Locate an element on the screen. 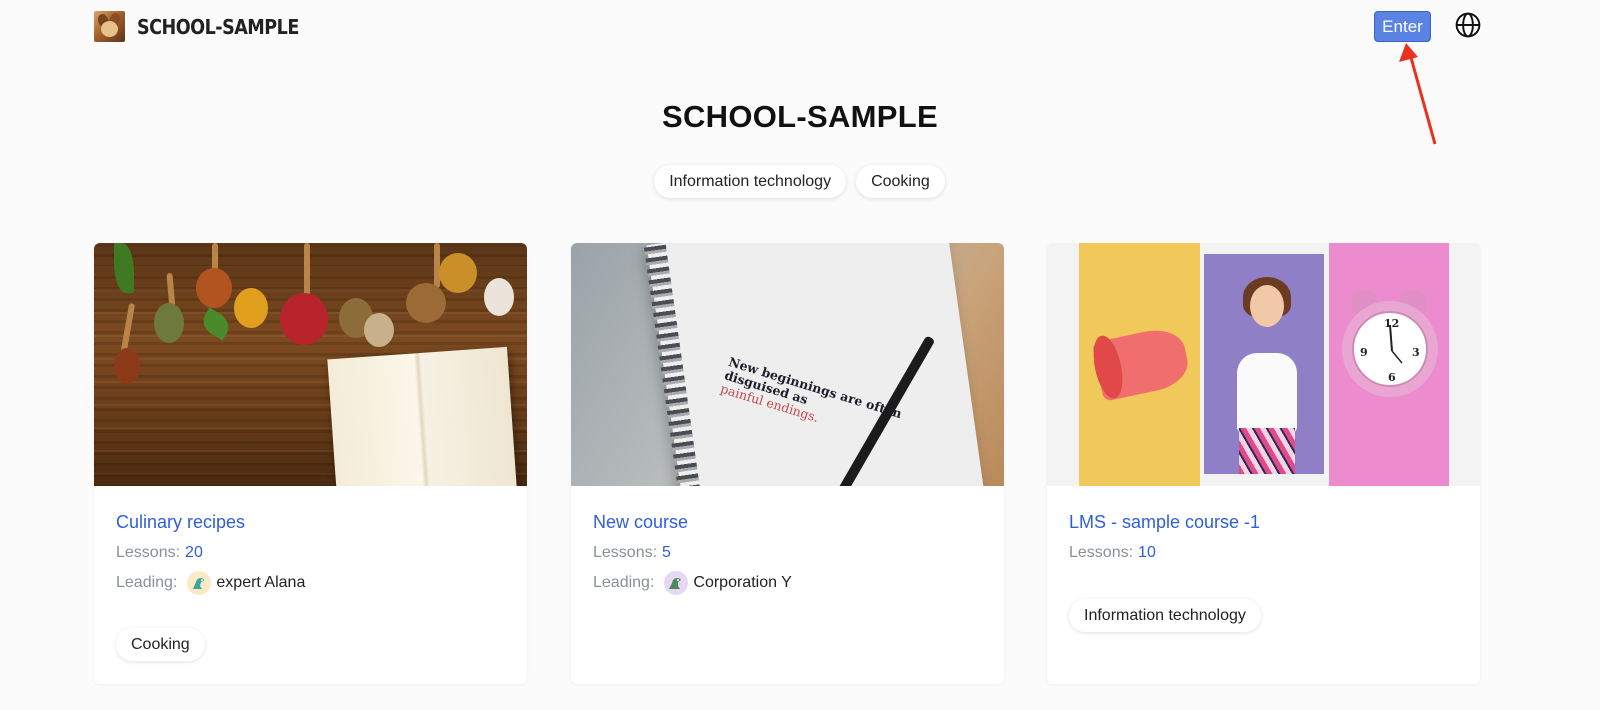 The height and width of the screenshot is (710, 1600). brand-name: SCHOOL-SAMPLE is located at coordinates (218, 26).